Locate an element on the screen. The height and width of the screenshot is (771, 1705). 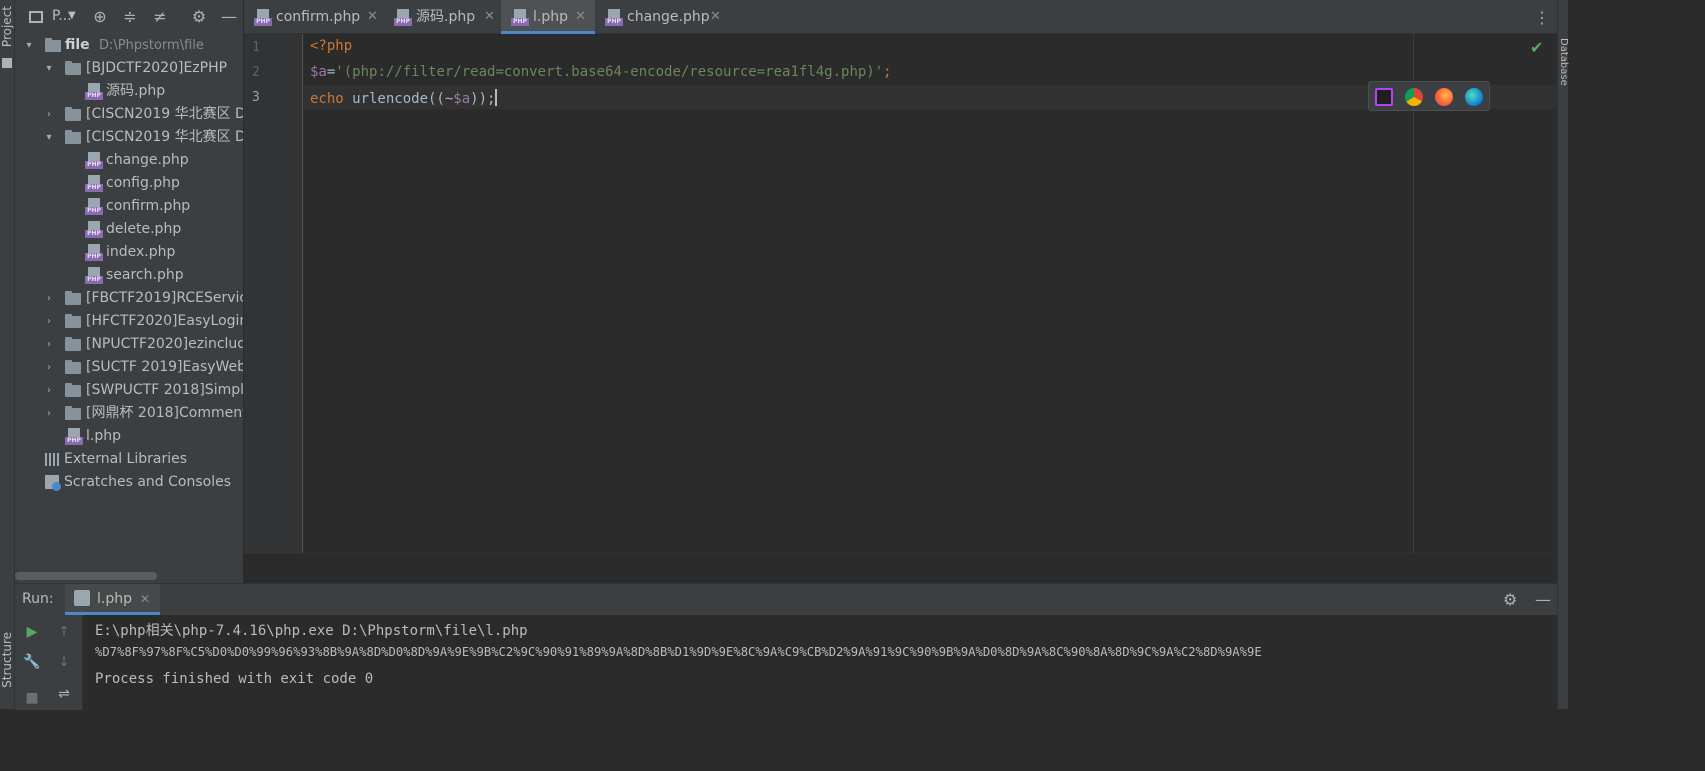
line-number-gutter: 1 2 3 is located at coordinates (273, 293).